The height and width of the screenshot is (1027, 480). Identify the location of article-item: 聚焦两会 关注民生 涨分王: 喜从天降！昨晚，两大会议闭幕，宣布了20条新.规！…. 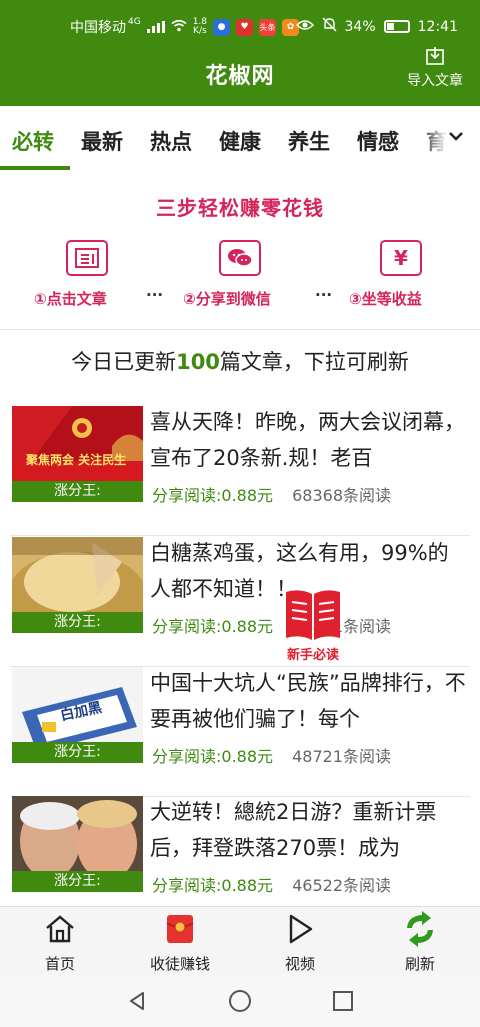
(240, 471).